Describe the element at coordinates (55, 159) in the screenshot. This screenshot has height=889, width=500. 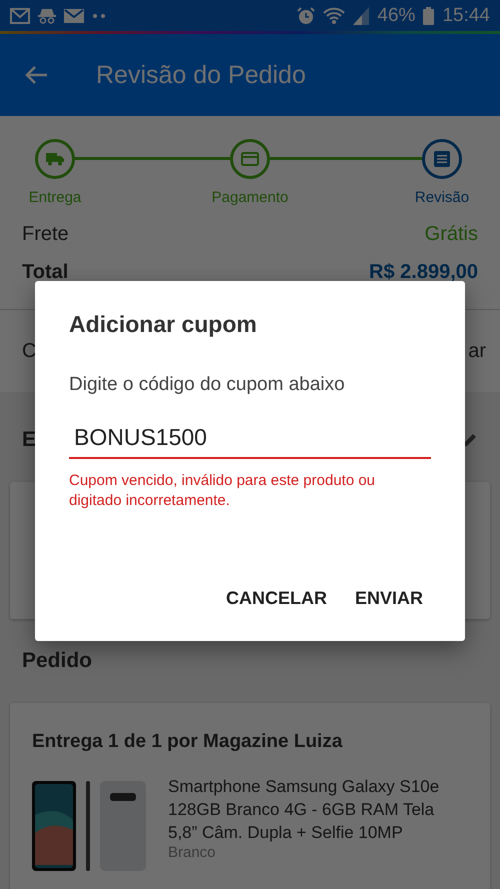
I see `truck-icon` at that location.